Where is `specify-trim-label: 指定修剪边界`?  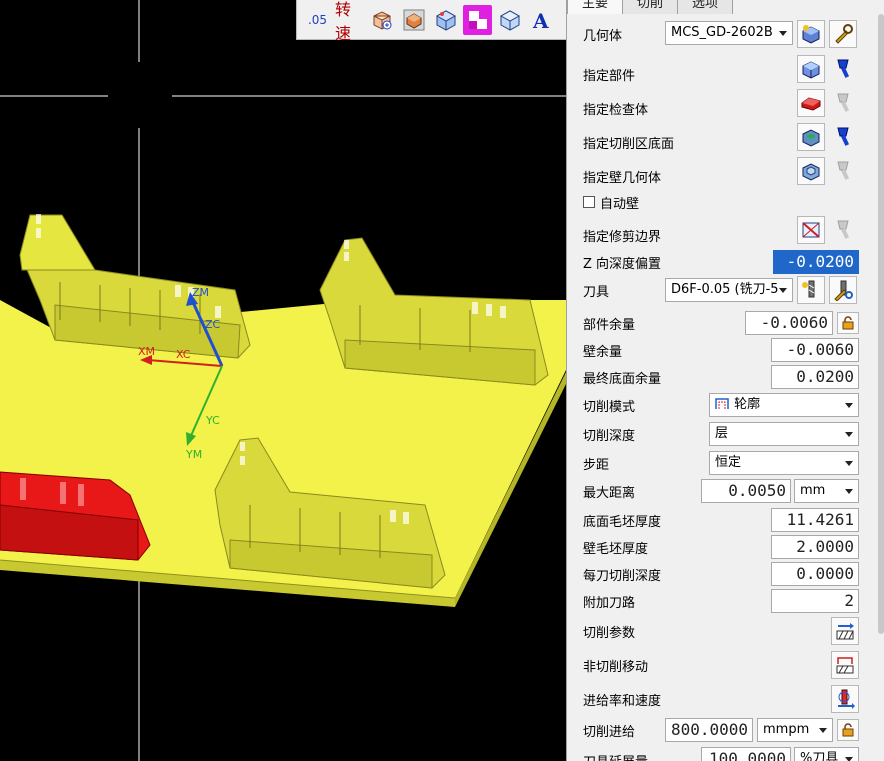
specify-trim-label: 指定修剪边界 is located at coordinates (622, 237).